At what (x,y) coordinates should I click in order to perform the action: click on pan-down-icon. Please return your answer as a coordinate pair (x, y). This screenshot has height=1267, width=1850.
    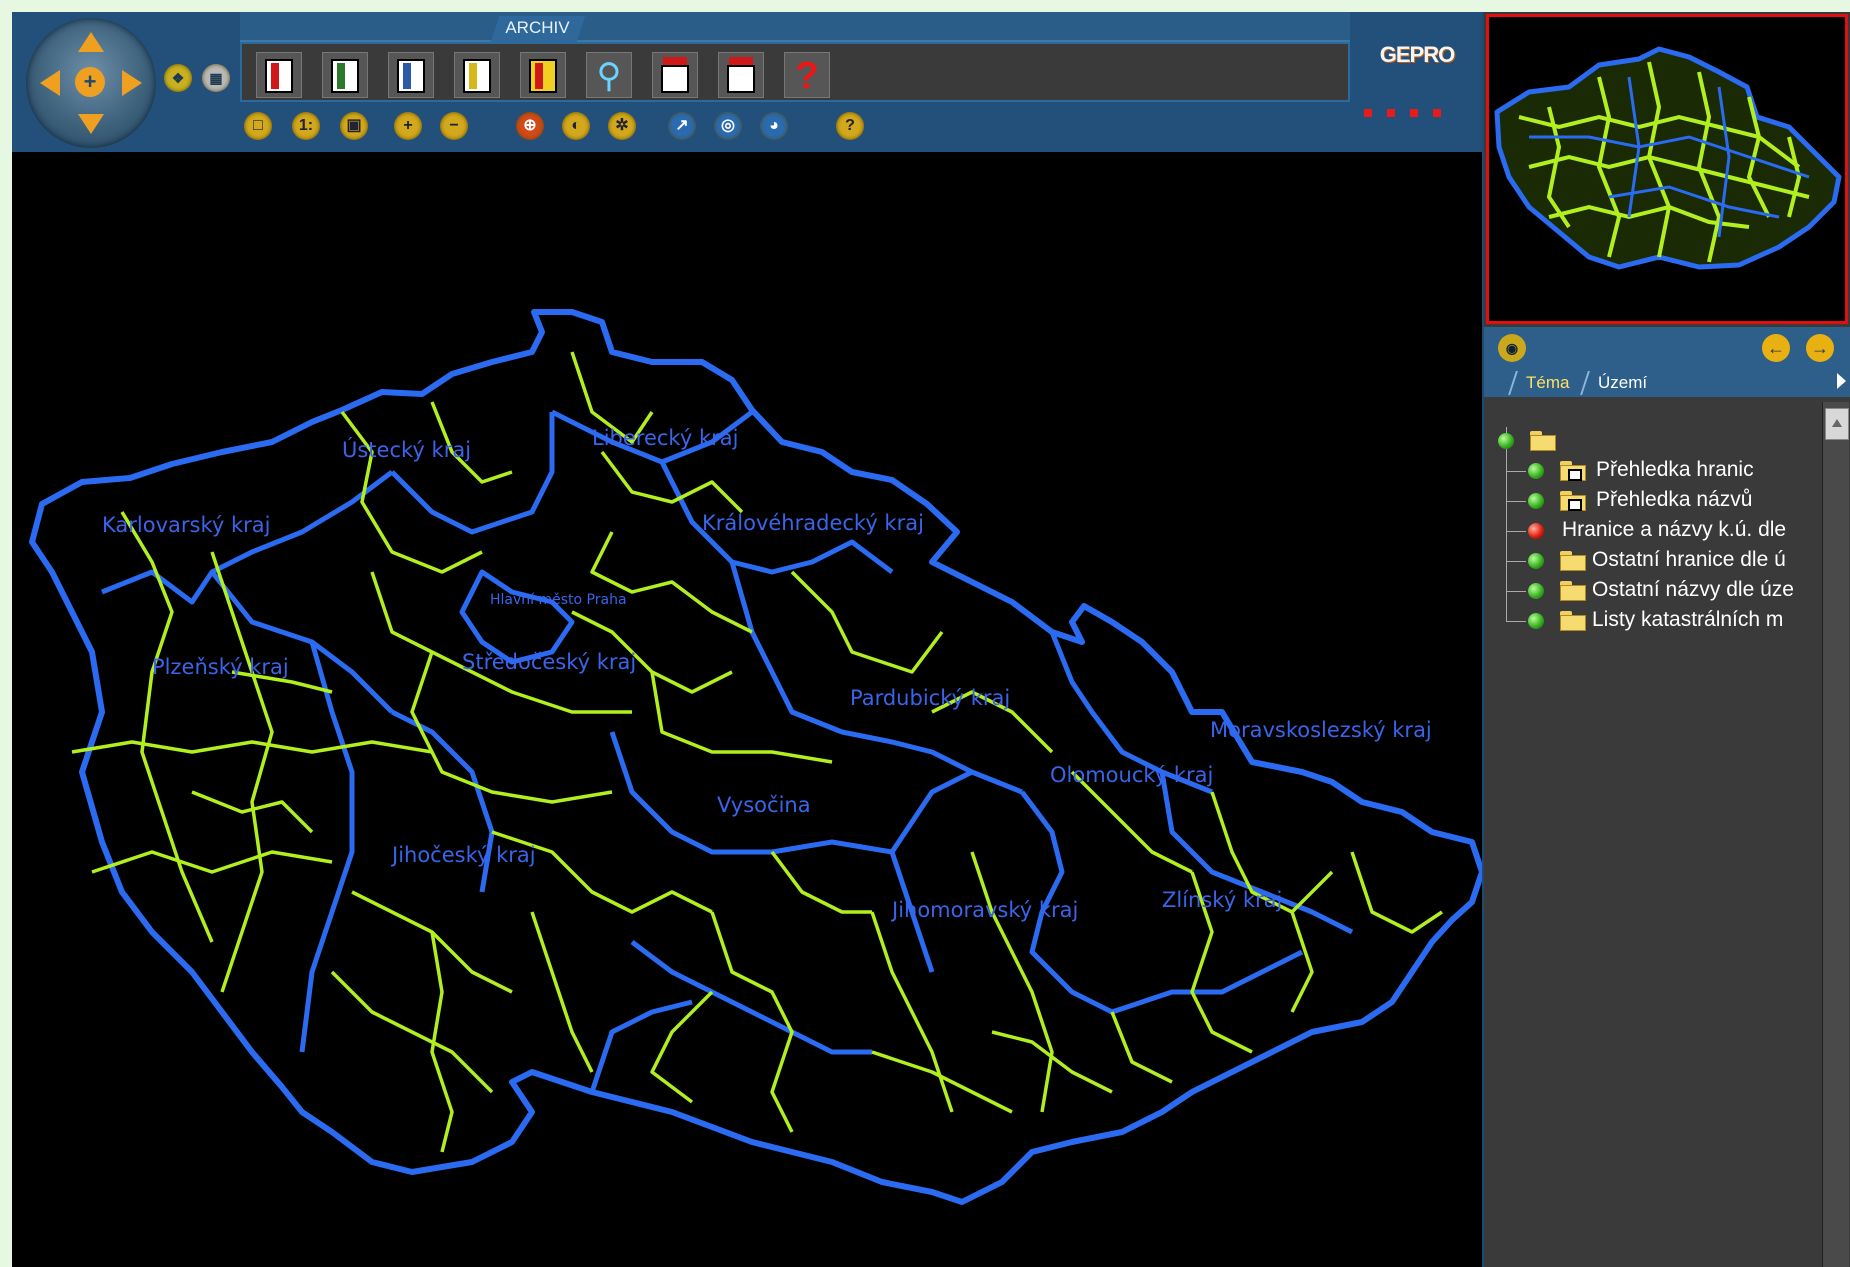
    Looking at the image, I should click on (91, 124).